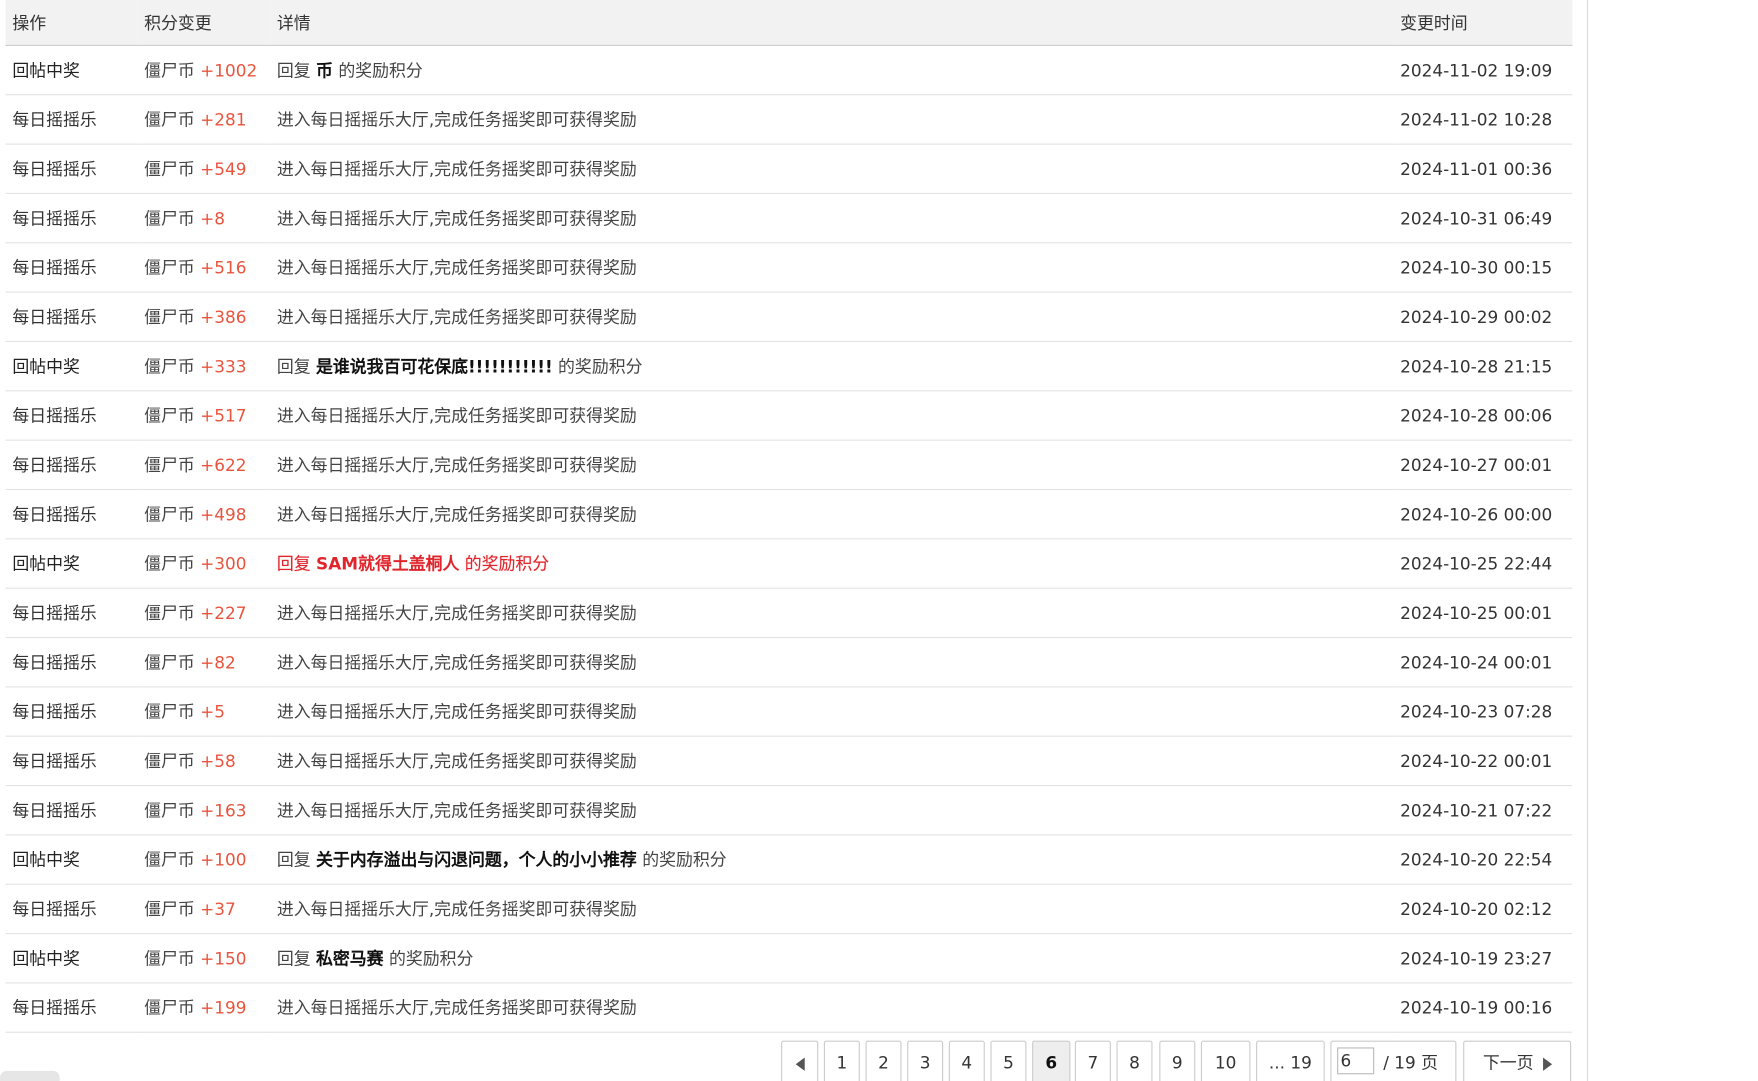 The height and width of the screenshot is (1081, 1758). What do you see at coordinates (223, 465) in the screenshot?
I see `coin-amount: +622` at bounding box center [223, 465].